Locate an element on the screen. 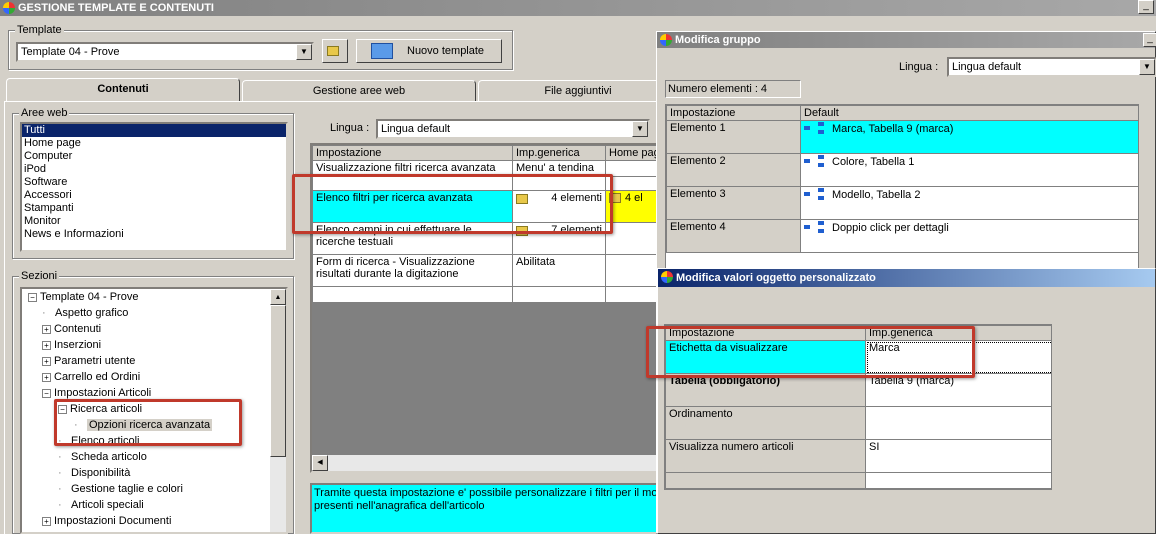  tree-item: · Disponibilità is located at coordinates (156, 473).